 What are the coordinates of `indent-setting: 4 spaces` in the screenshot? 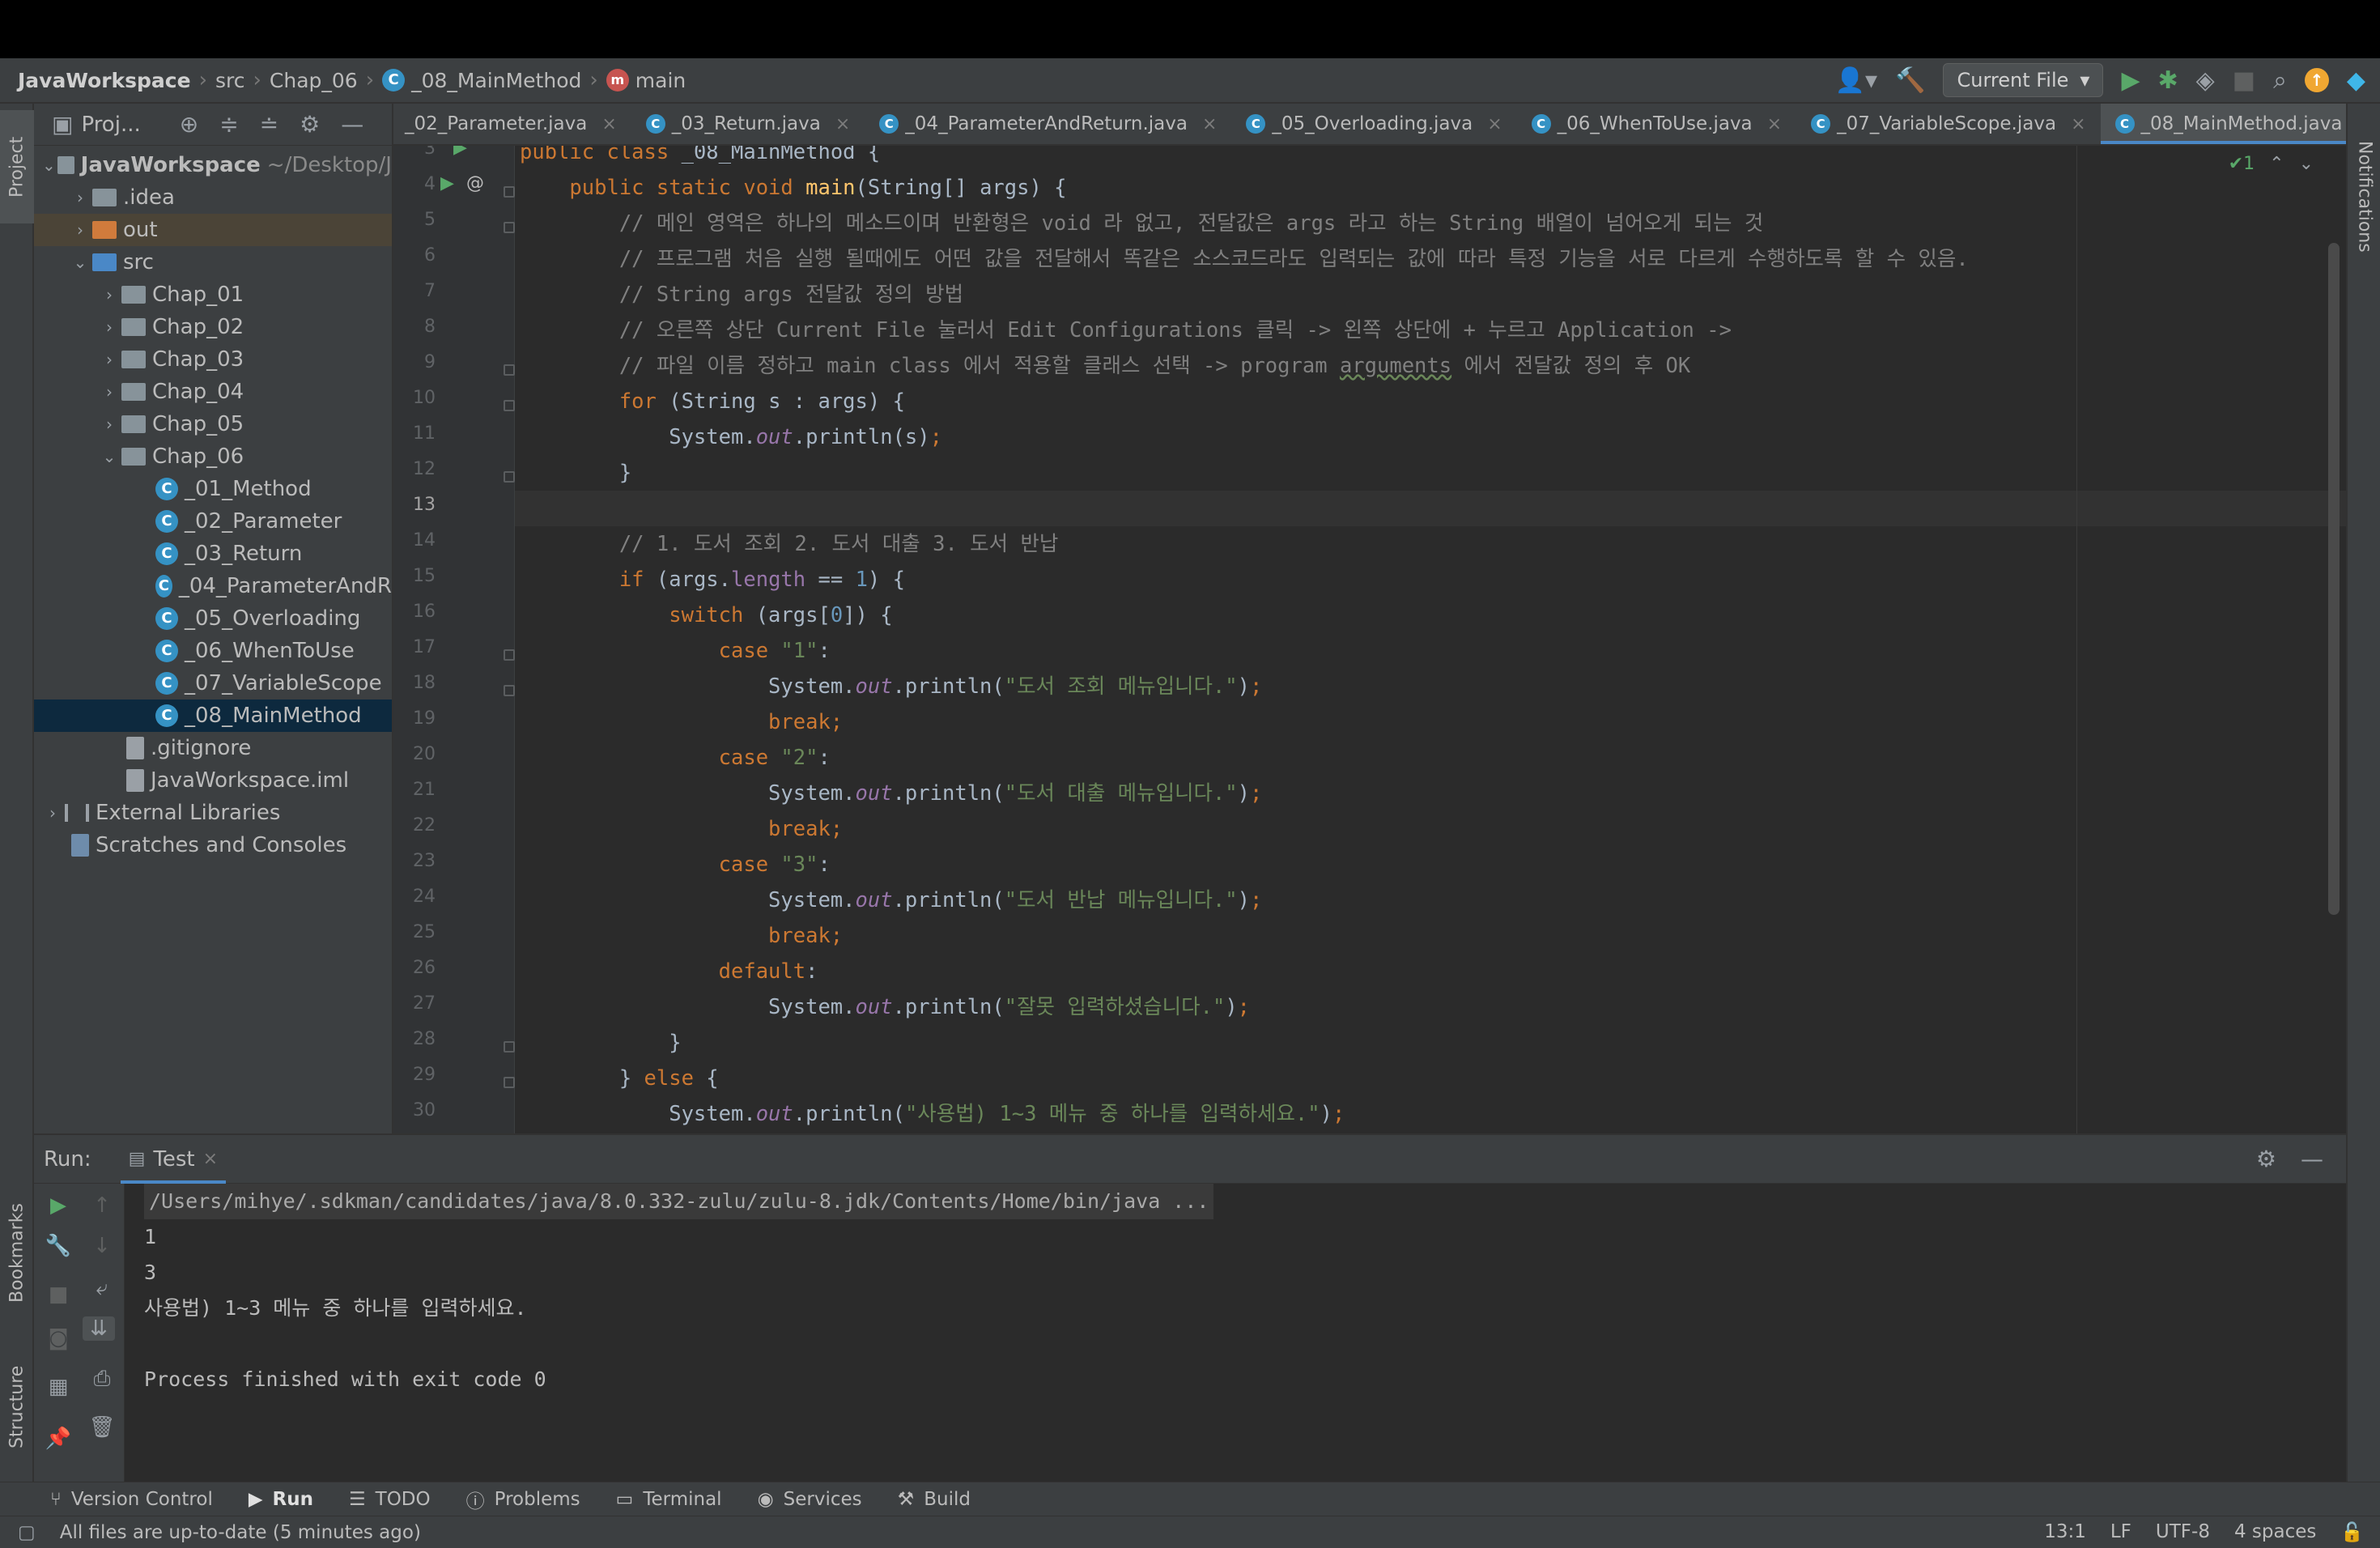 It's located at (2275, 1532).